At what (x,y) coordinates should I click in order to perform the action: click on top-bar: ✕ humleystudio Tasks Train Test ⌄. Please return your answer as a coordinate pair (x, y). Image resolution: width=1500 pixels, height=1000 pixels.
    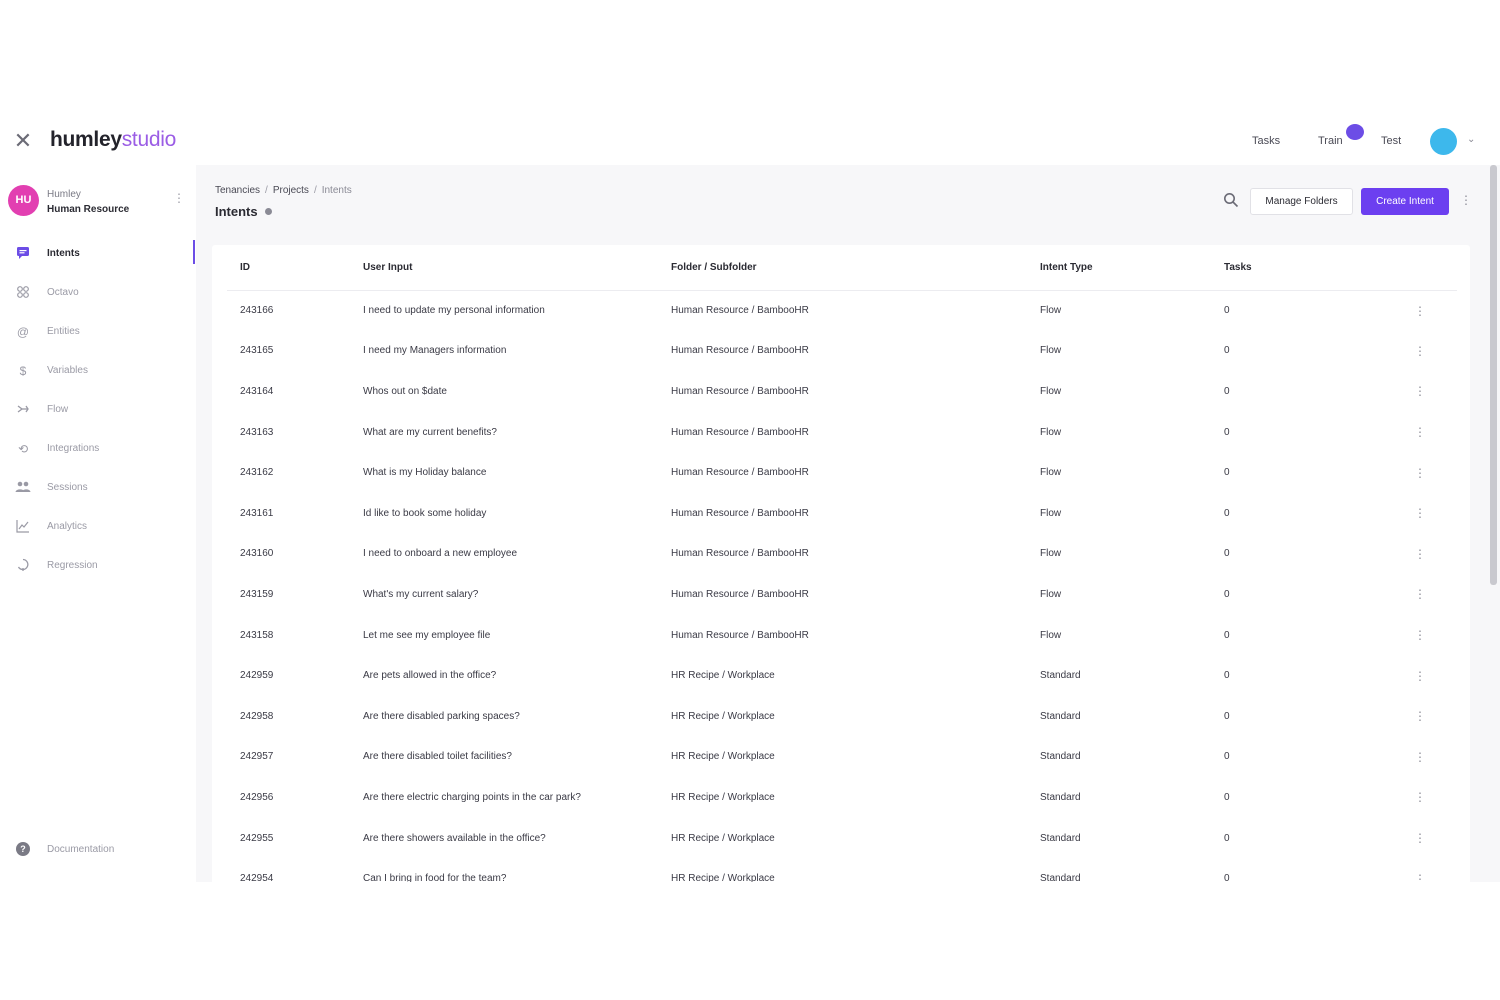
    Looking at the image, I should click on (750, 141).